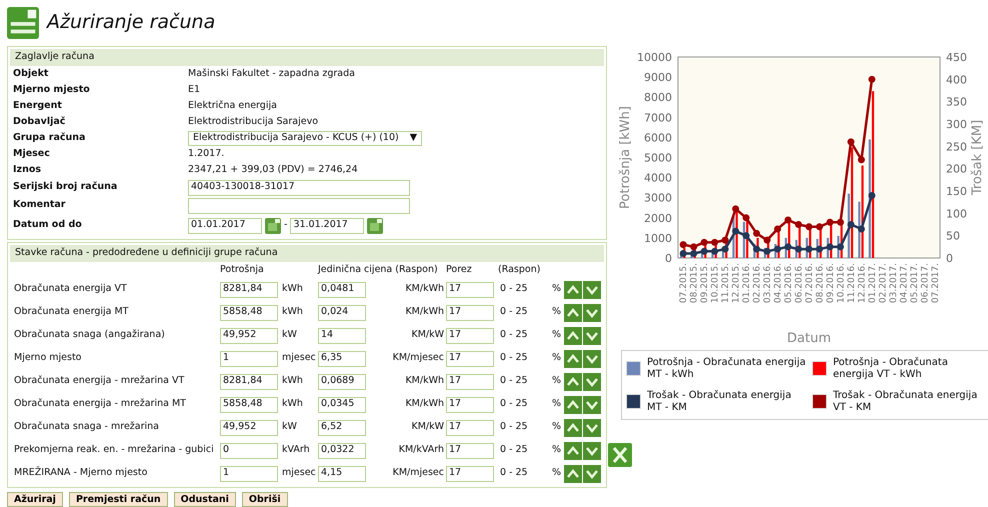 Image resolution: width=988 pixels, height=507 pixels. What do you see at coordinates (956, 191) in the screenshot?
I see `axis-tick-label: 150` at bounding box center [956, 191].